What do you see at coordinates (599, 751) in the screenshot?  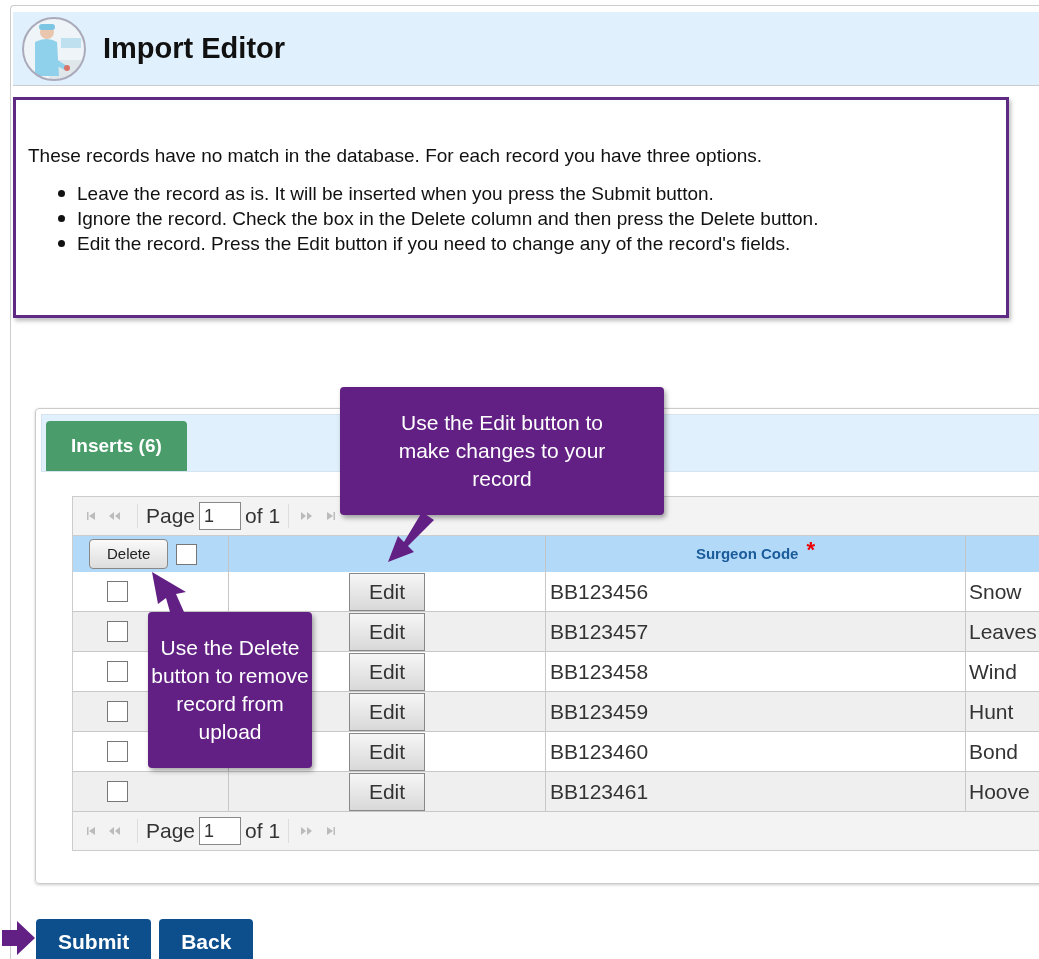 I see `table-cell-text: BB123460` at bounding box center [599, 751].